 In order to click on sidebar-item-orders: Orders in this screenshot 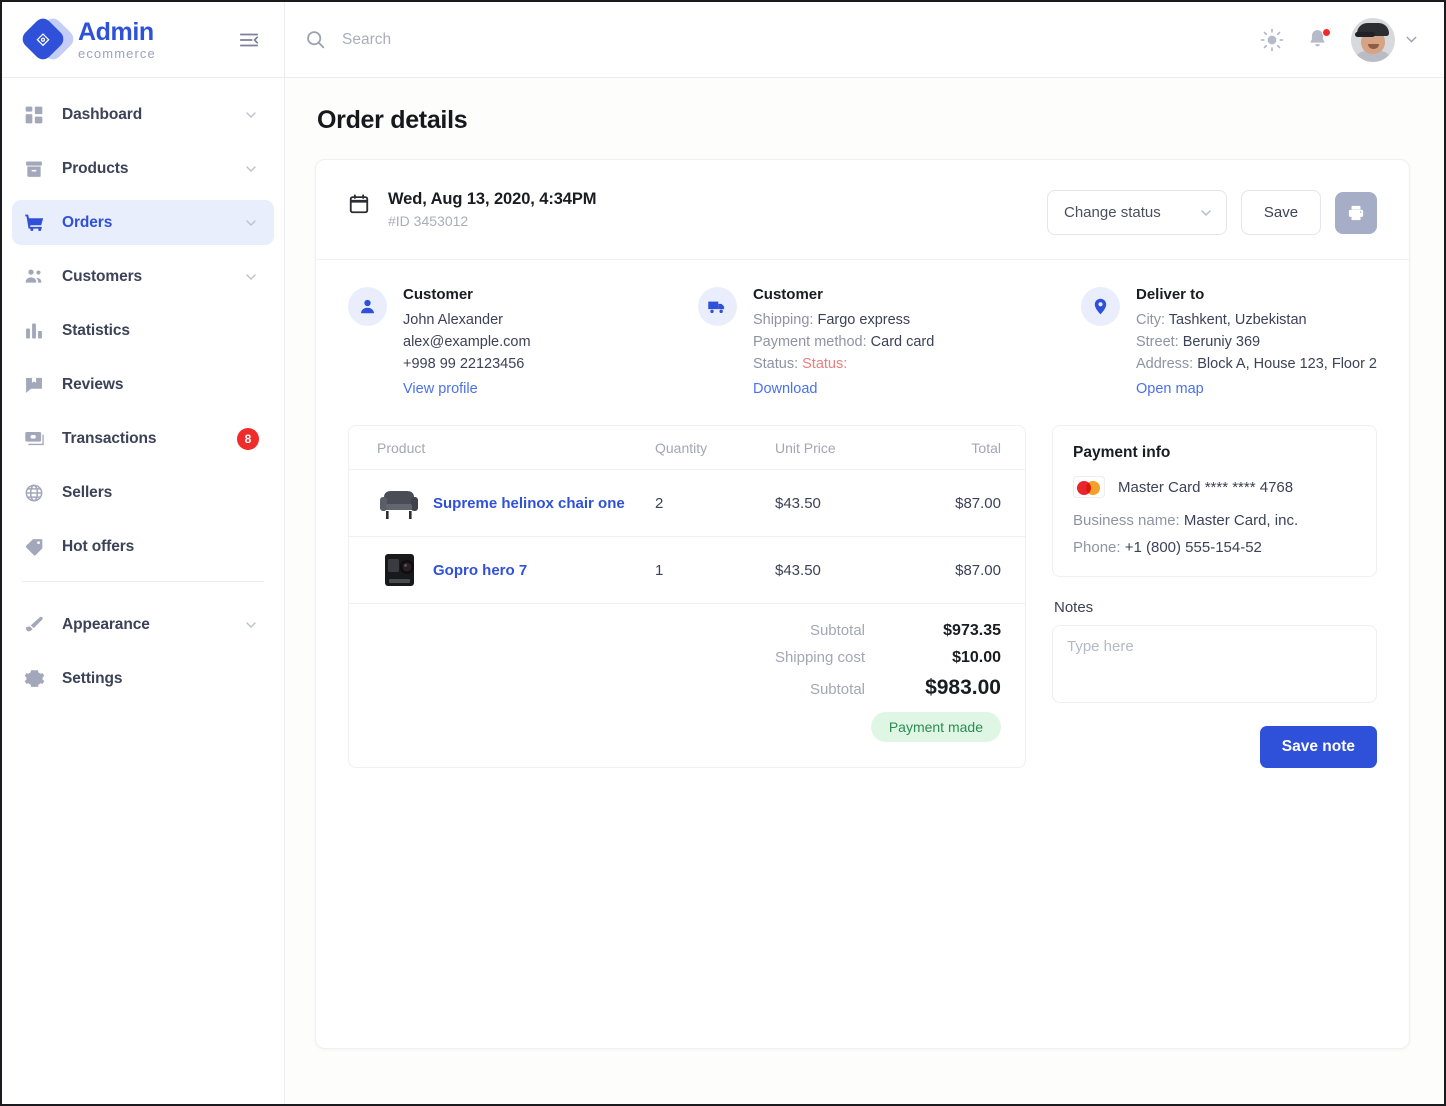, I will do `click(143, 222)`.